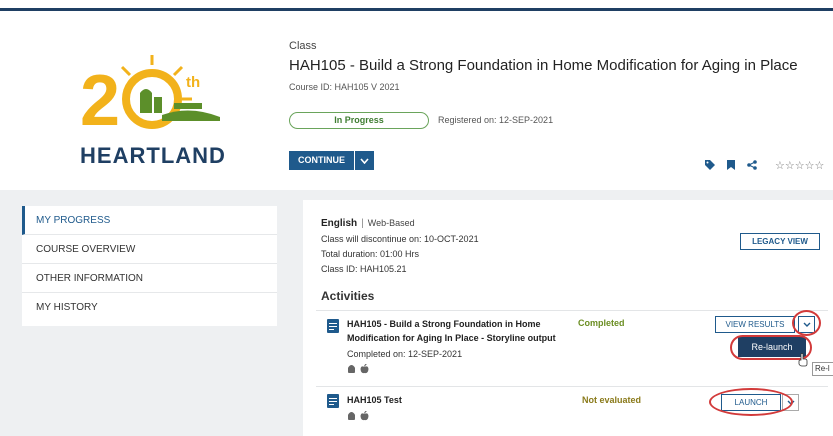  What do you see at coordinates (710, 165) in the screenshot?
I see `tag-icon` at bounding box center [710, 165].